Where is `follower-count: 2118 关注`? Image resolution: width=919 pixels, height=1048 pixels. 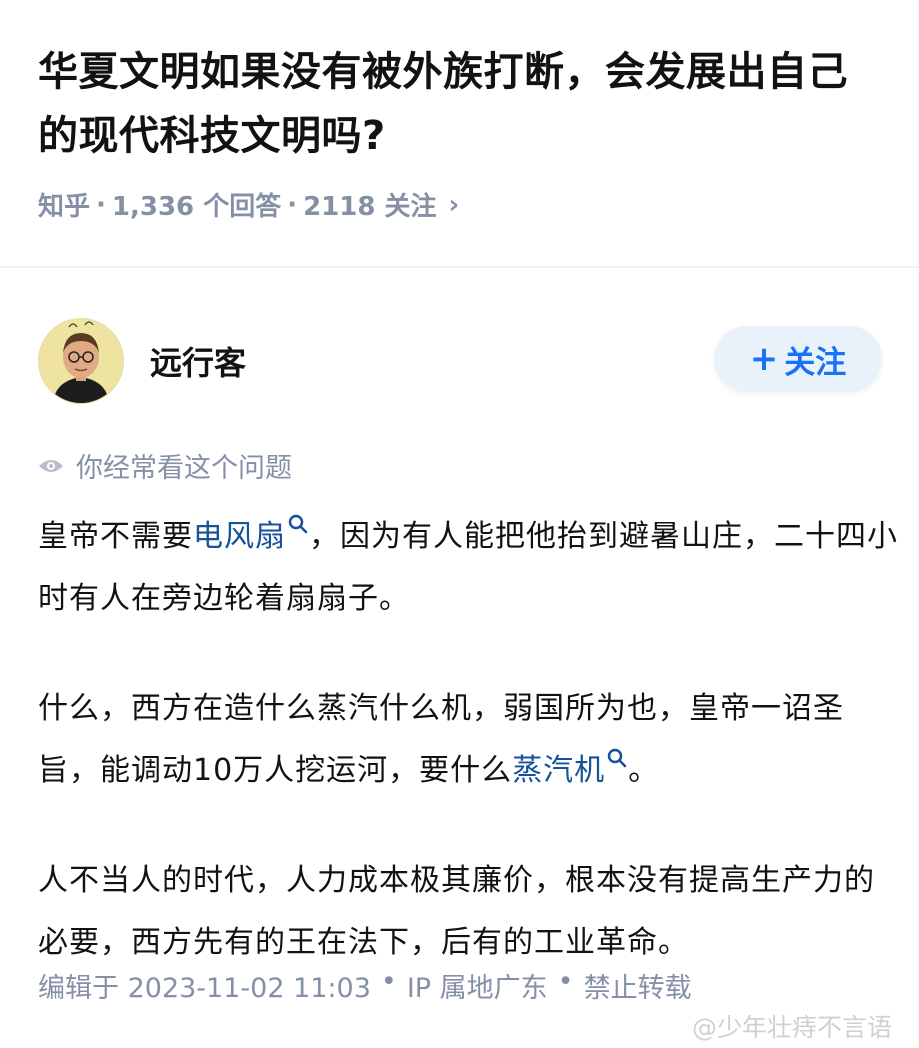 follower-count: 2118 关注 is located at coordinates (370, 207).